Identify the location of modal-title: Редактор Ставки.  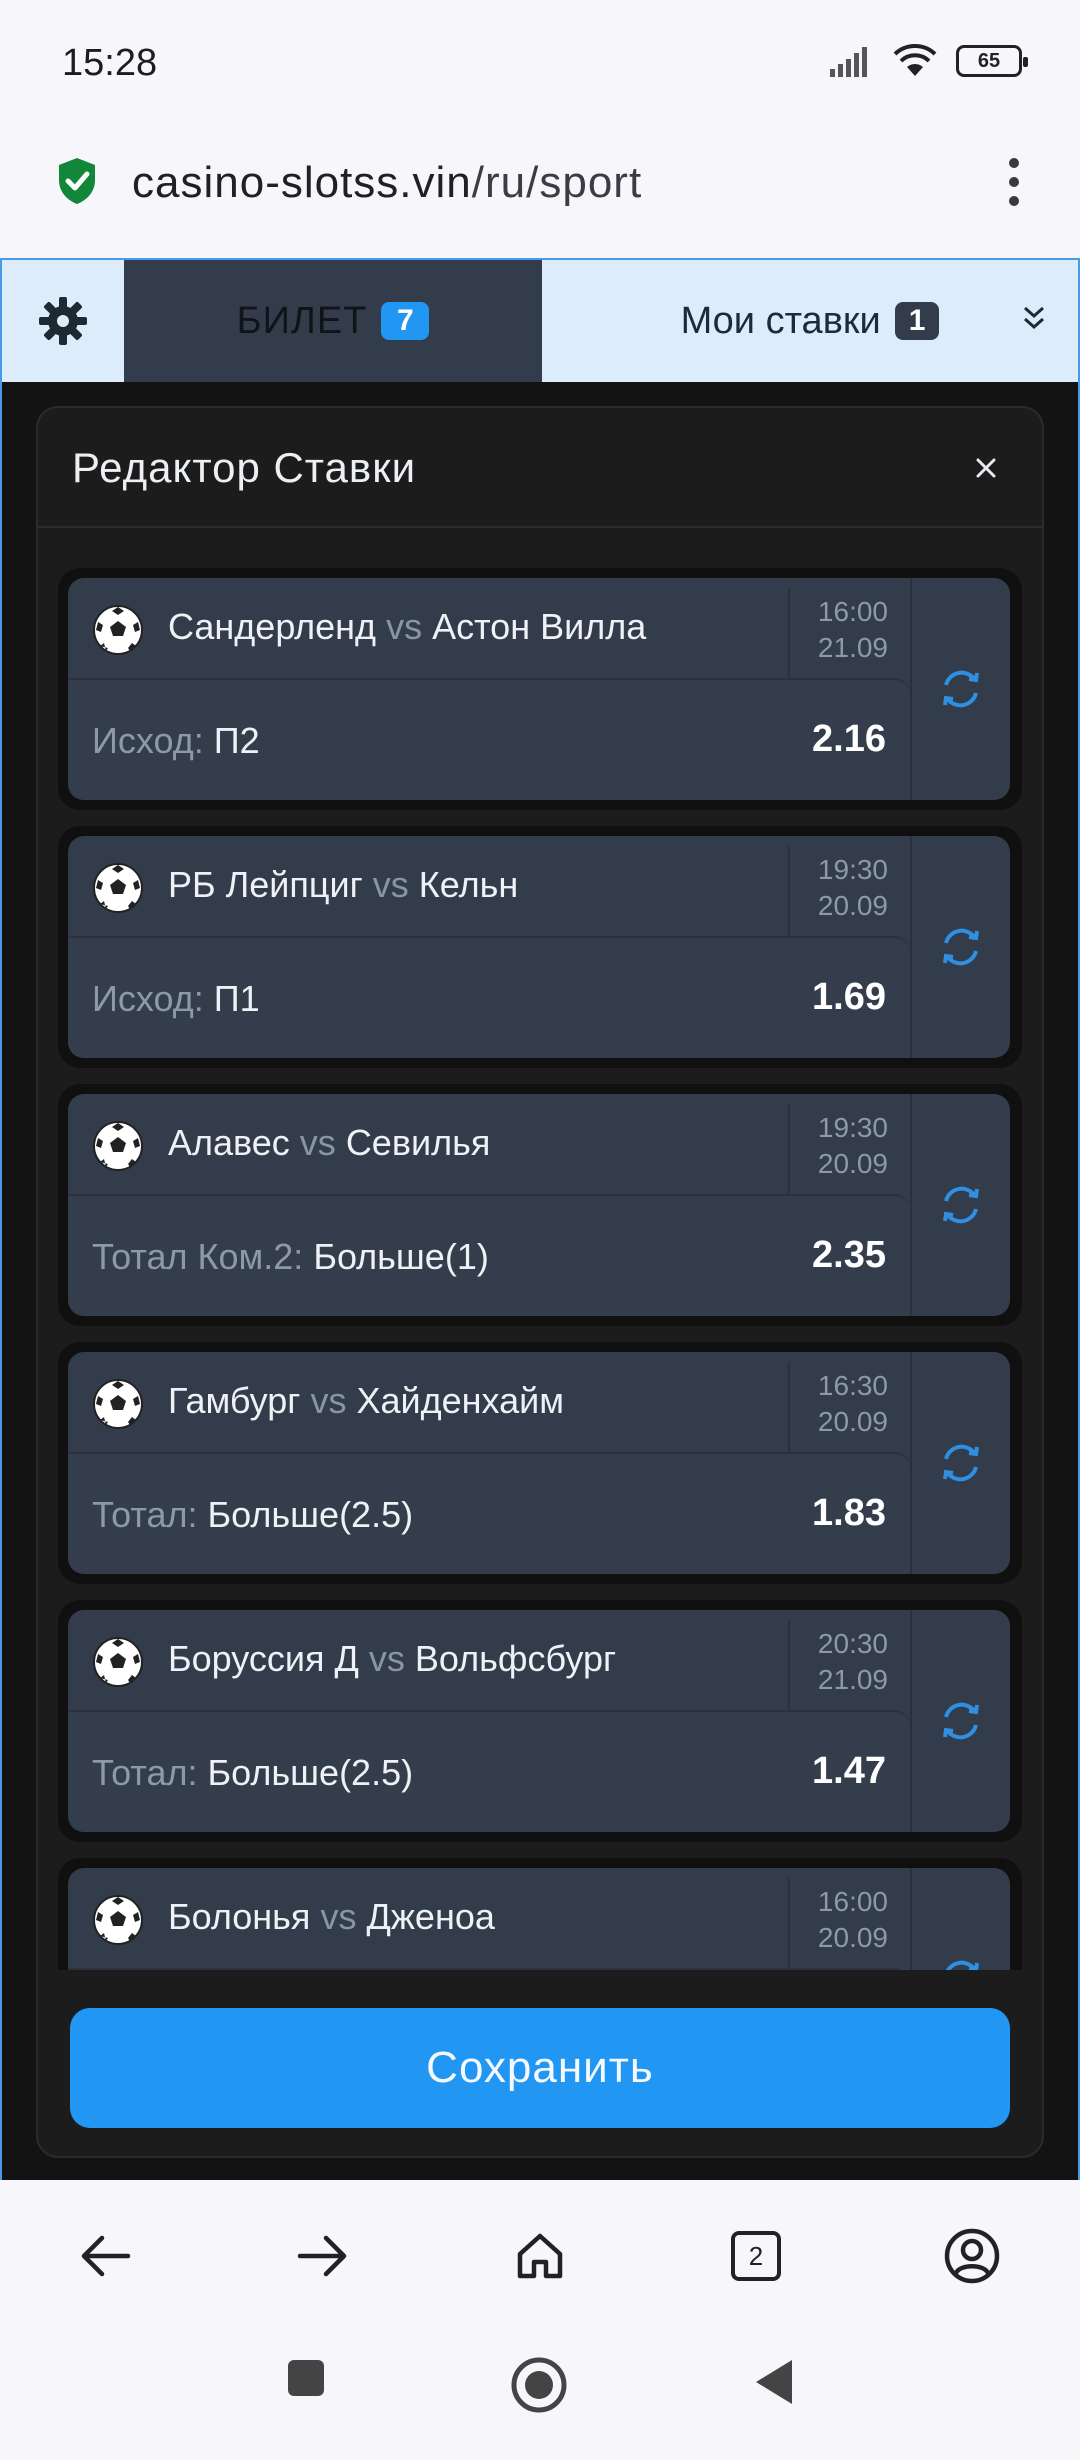
(244, 467).